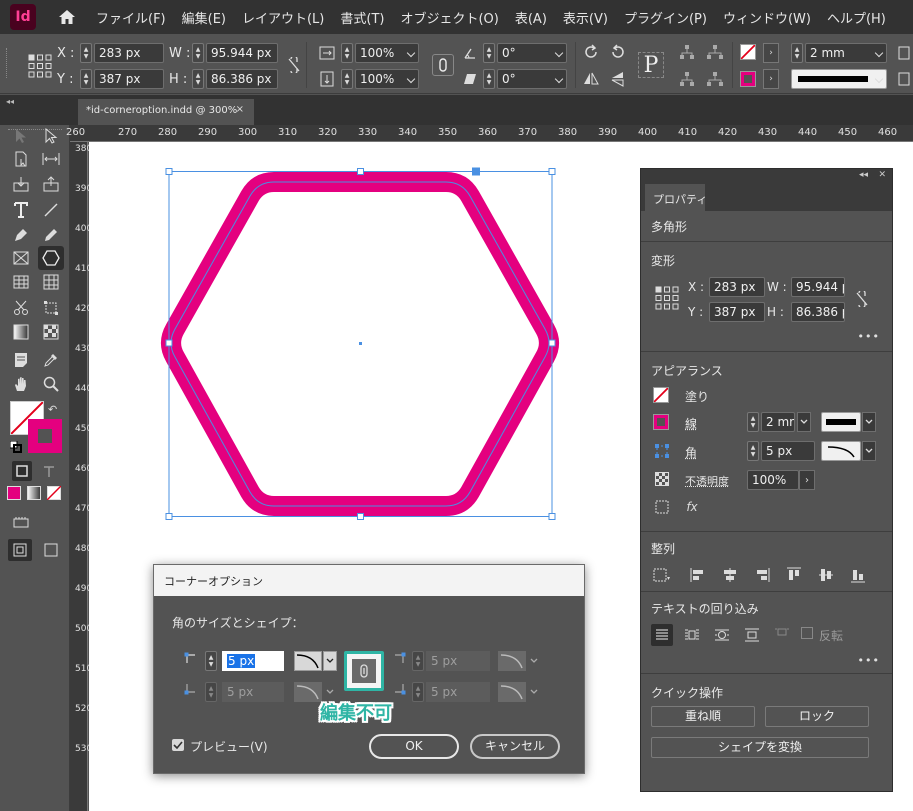 This screenshot has width=913, height=811. I want to click on eyedropper-tool-icon, so click(51, 360).